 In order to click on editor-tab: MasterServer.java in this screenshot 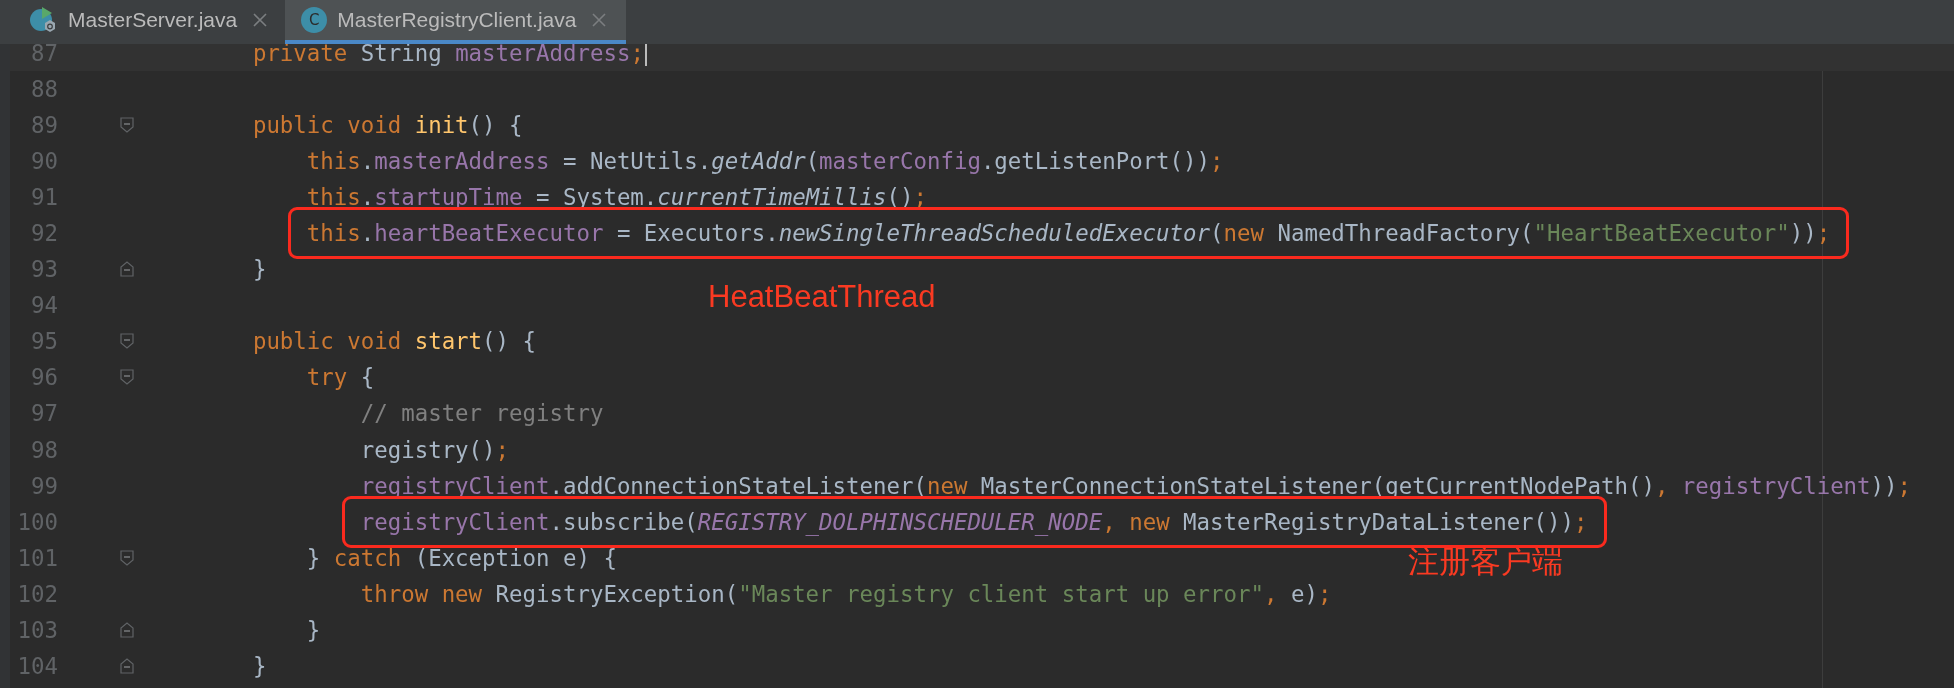, I will do `click(151, 22)`.